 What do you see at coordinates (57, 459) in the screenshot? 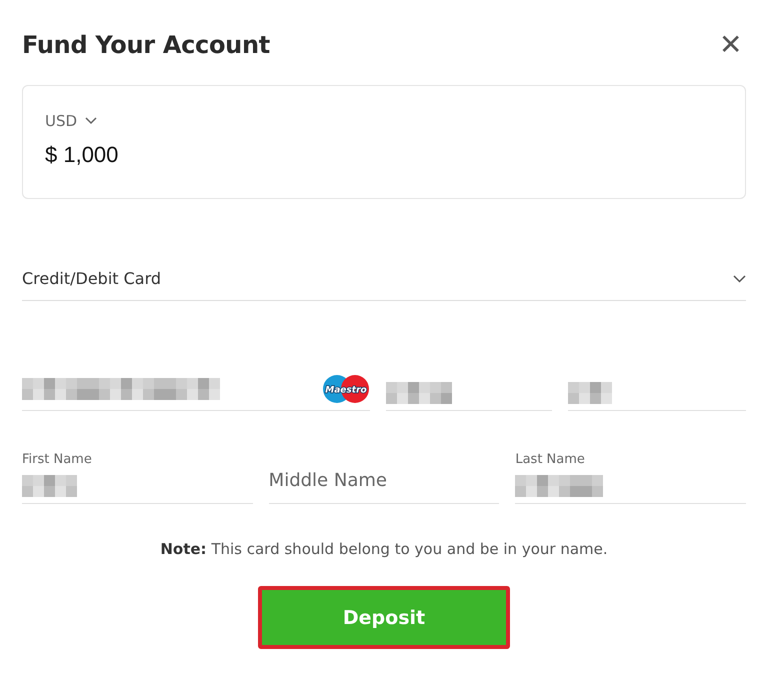
I see `field-label: First Name` at bounding box center [57, 459].